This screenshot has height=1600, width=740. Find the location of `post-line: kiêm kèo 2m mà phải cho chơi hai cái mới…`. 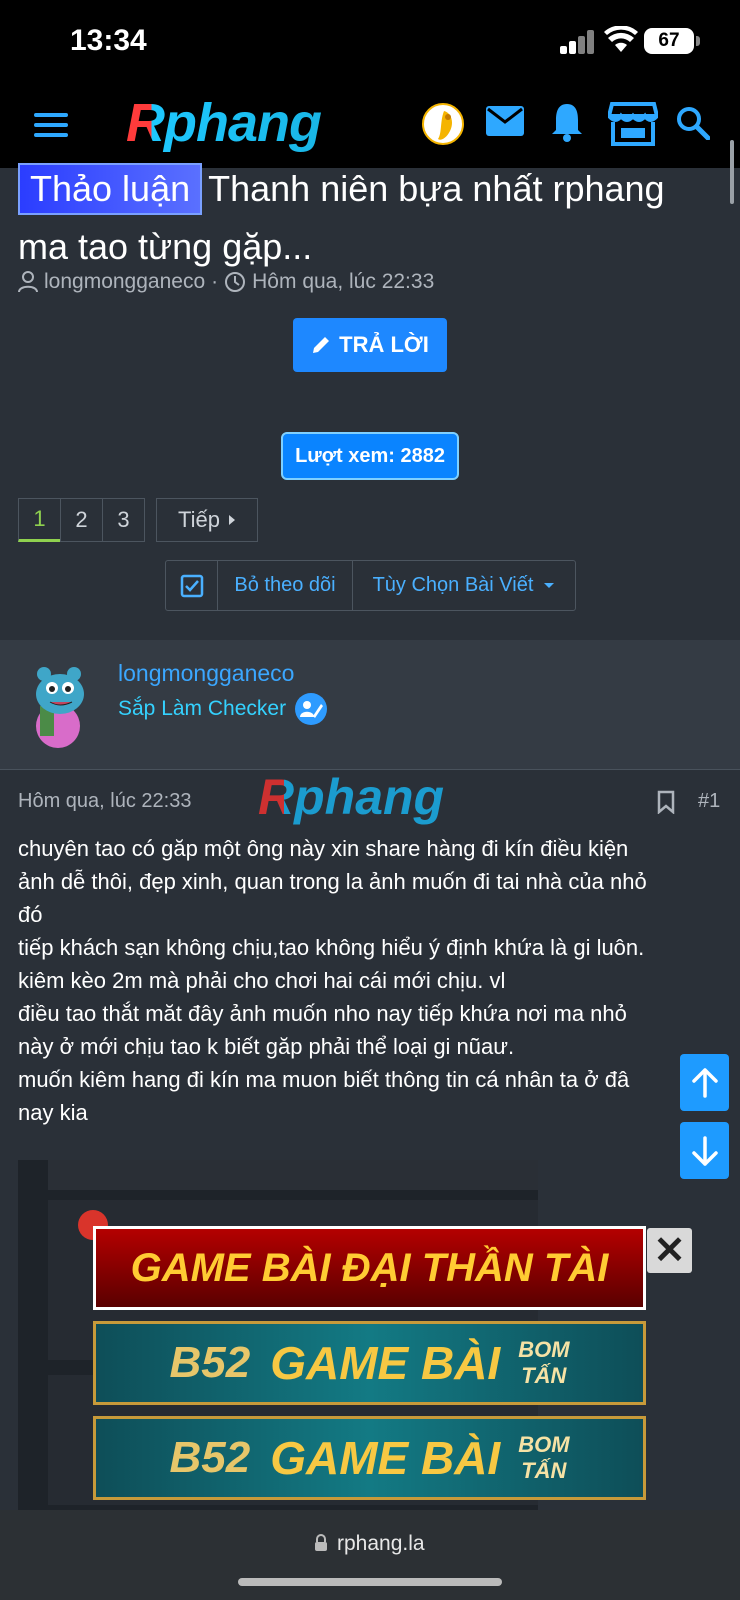

post-line: kiêm kèo 2m mà phải cho chơi hai cái mới… is located at coordinates (262, 980).